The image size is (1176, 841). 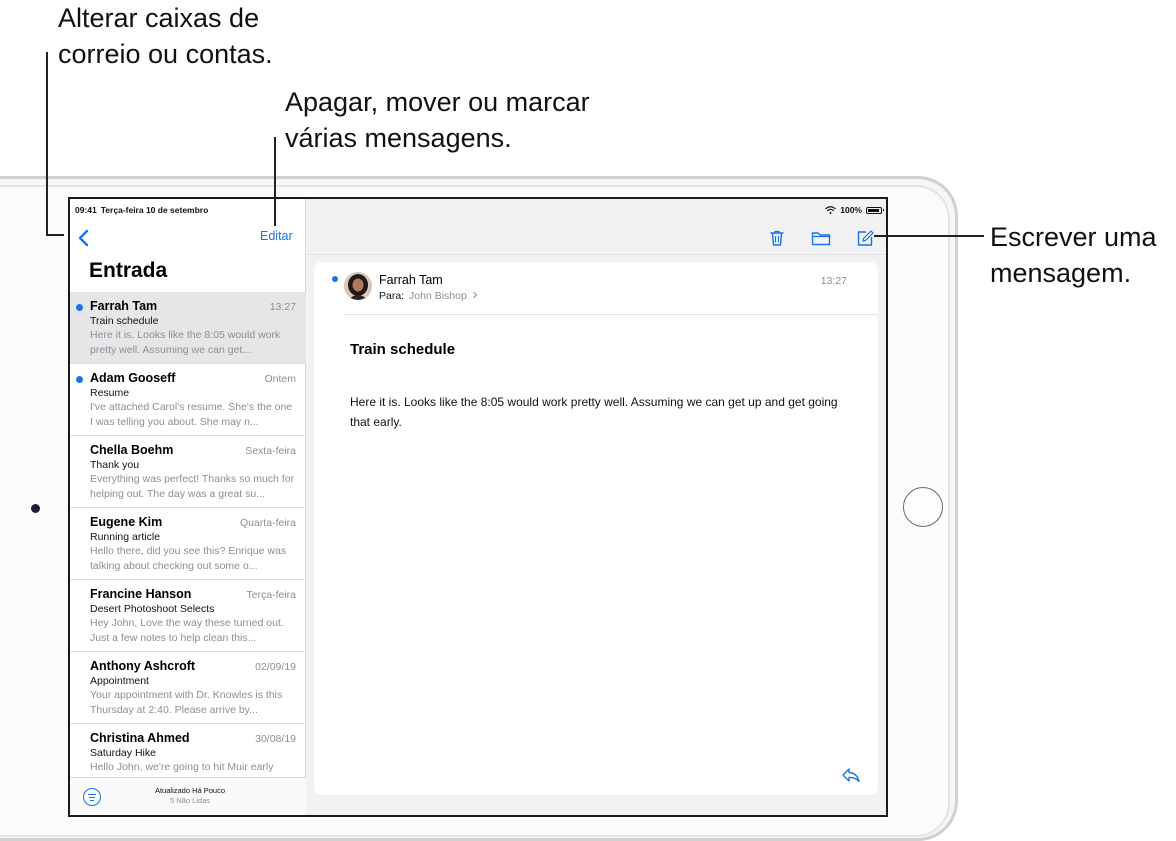 I want to click on mail-date: 13:27, so click(x=282, y=307).